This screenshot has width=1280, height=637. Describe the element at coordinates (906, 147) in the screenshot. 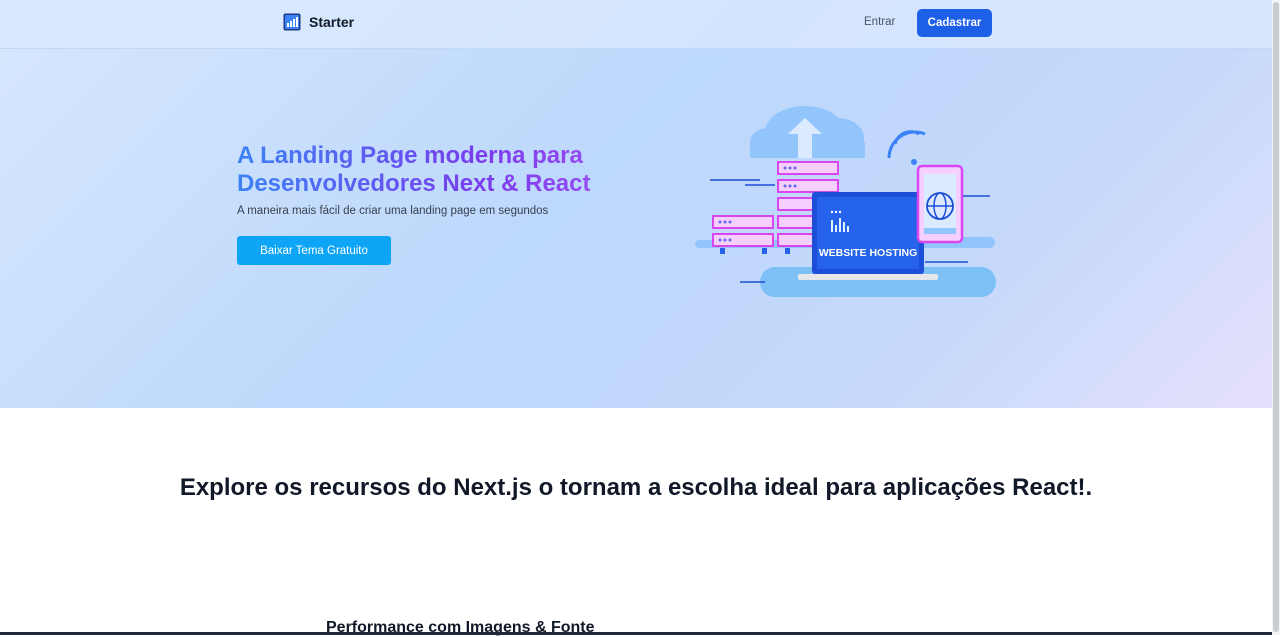

I see `wifi-icon` at that location.